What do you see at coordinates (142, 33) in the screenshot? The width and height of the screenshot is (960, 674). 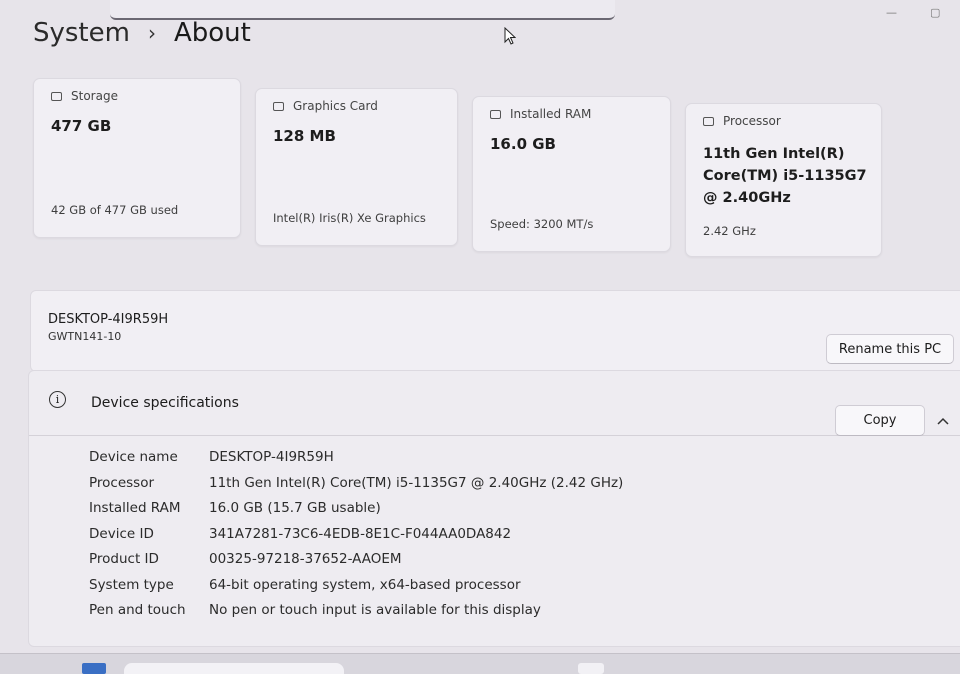 I see `breadcrumb: System › About` at bounding box center [142, 33].